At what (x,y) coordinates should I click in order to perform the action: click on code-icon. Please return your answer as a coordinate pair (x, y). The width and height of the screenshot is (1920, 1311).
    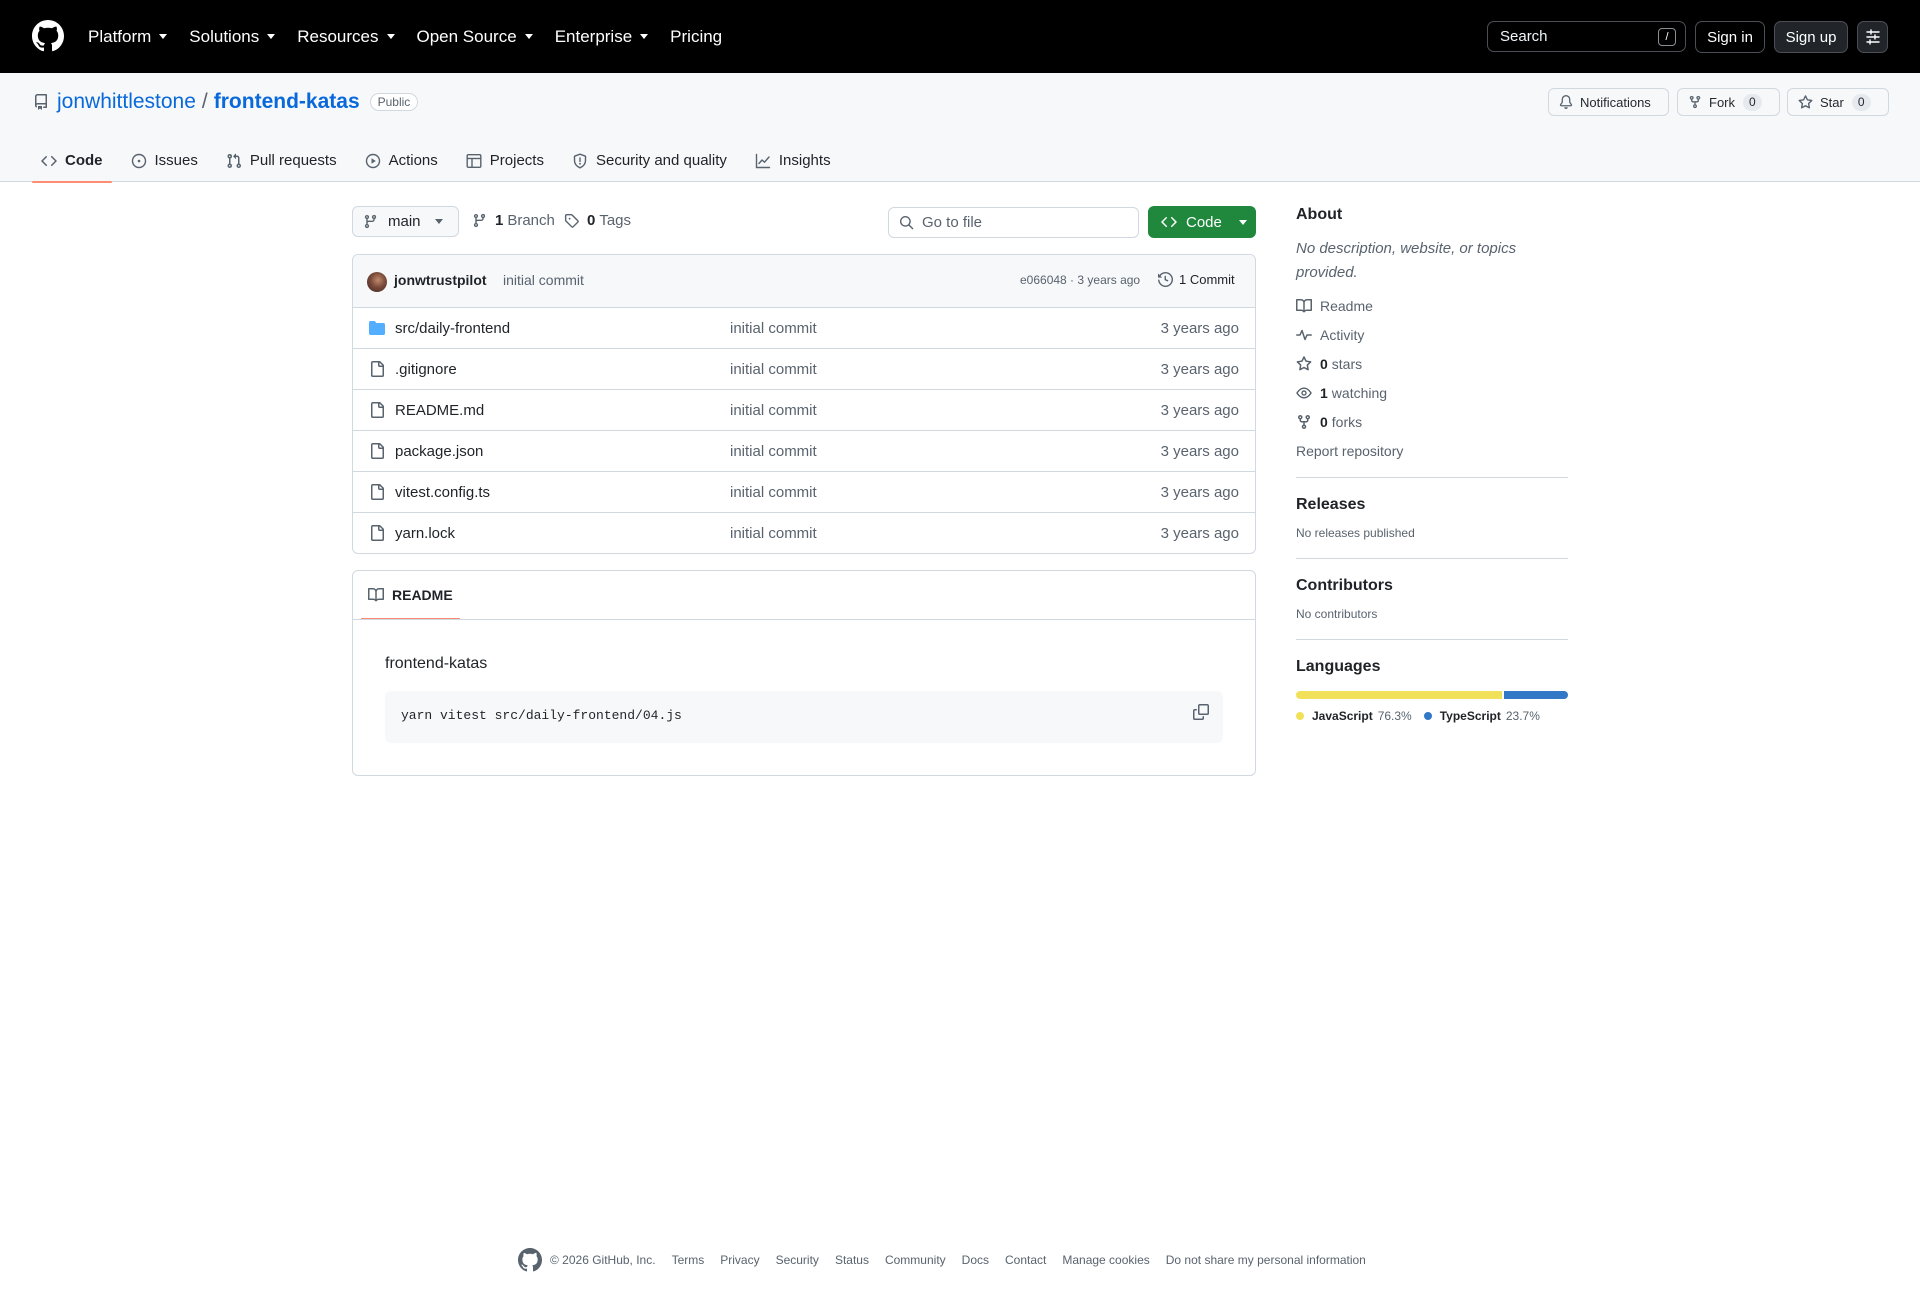
    Looking at the image, I should click on (1169, 222).